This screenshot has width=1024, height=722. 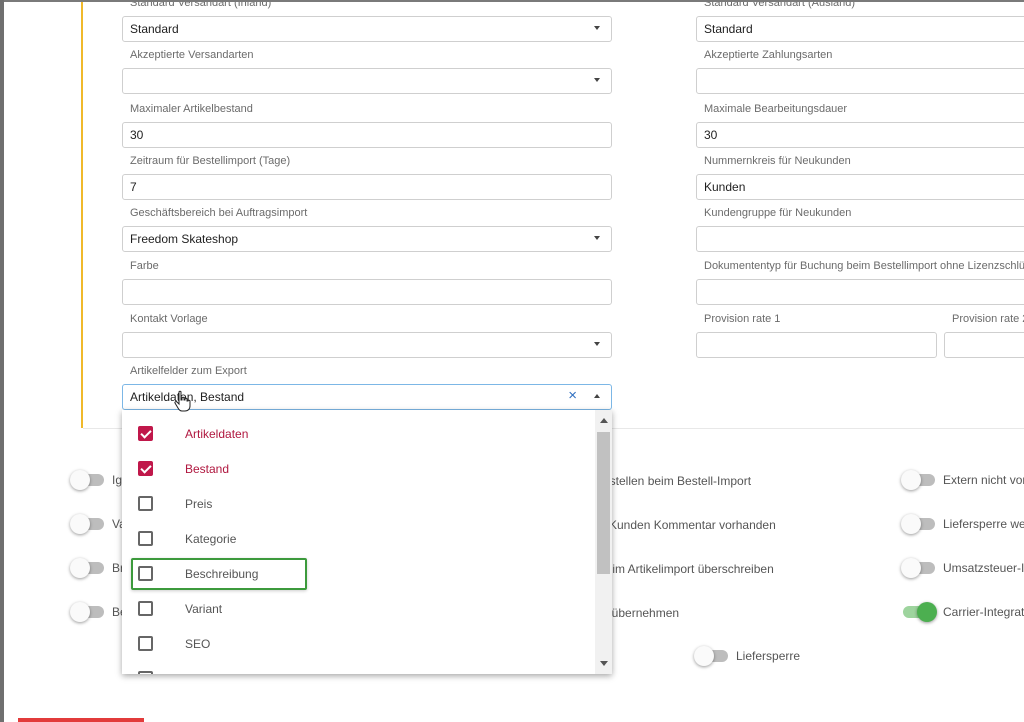 I want to click on field-label: Akzeptierte Versandarten, so click(x=192, y=55).